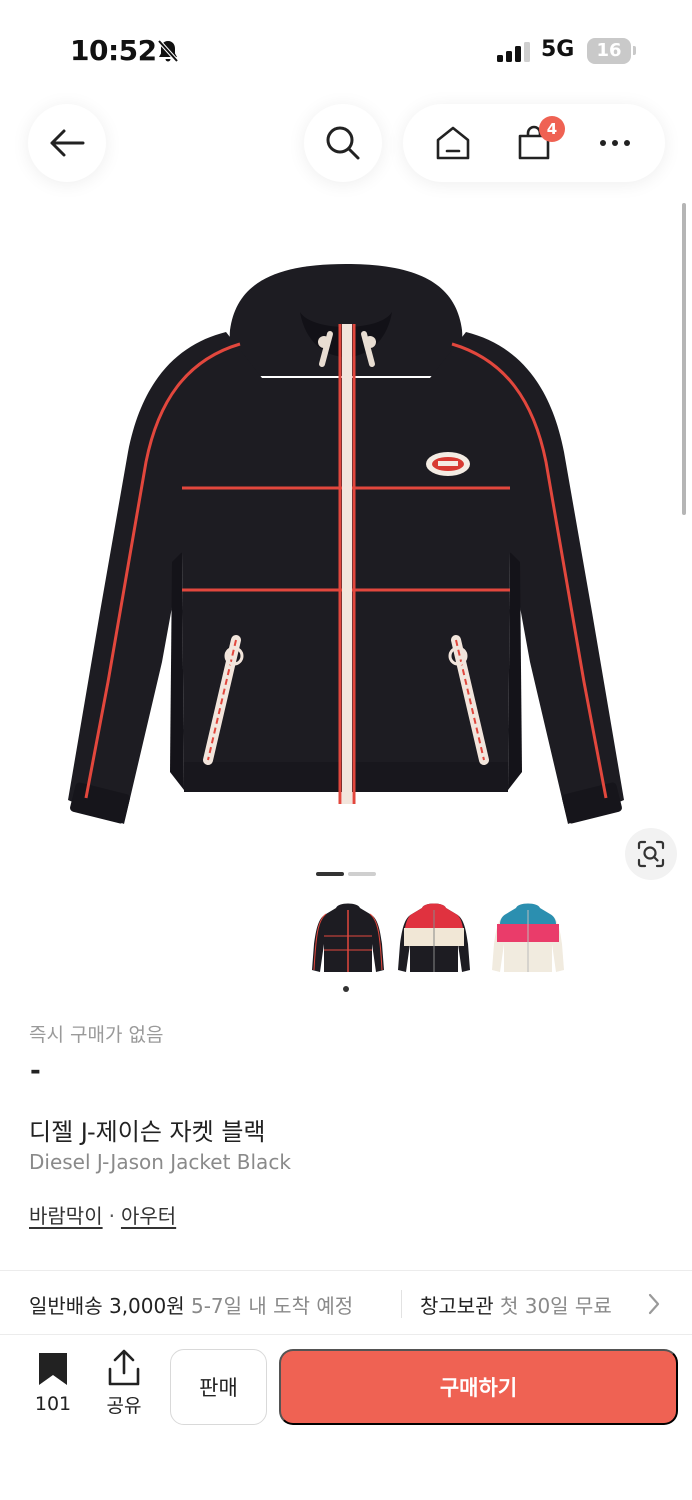 The height and width of the screenshot is (1500, 692). What do you see at coordinates (330, 874) in the screenshot?
I see `gallery-page-indicator-active` at bounding box center [330, 874].